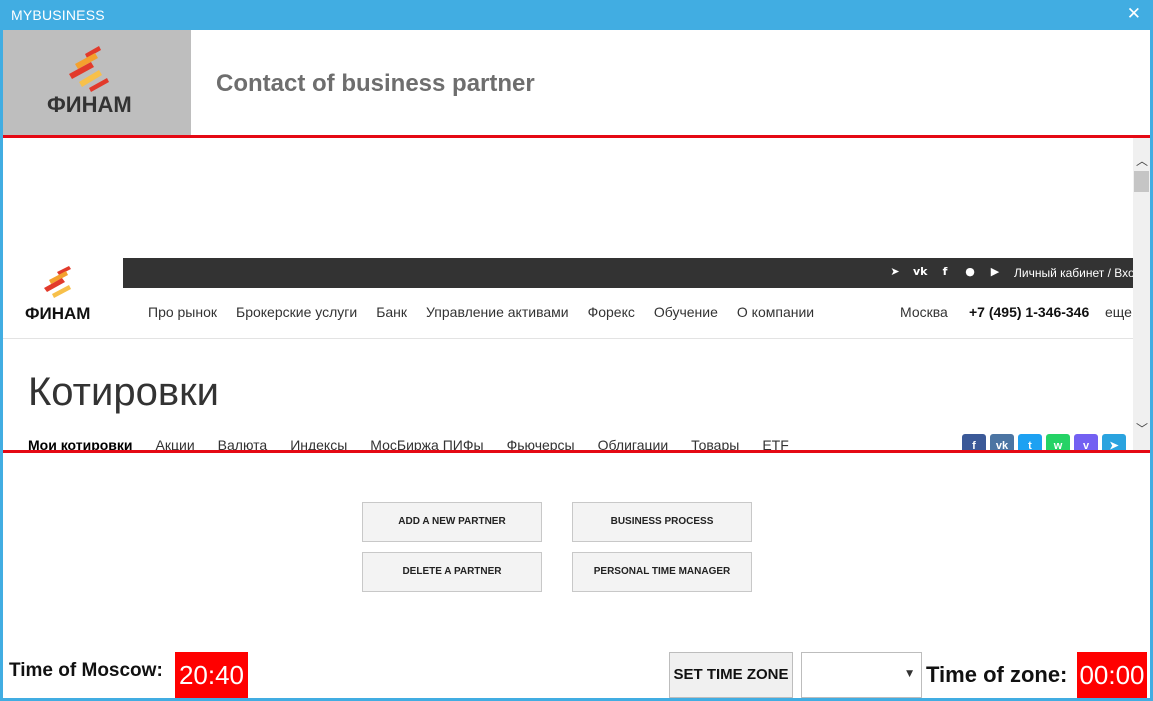 The height and width of the screenshot is (701, 1153). Describe the element at coordinates (1077, 273) in the screenshot. I see `cabinet-link: Личный кабинет / Вход` at that location.